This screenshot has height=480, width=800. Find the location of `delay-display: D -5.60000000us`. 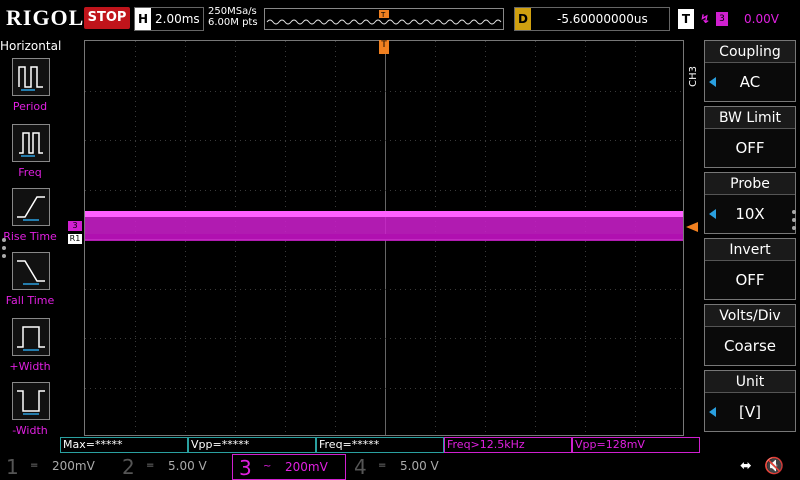

delay-display: D -5.60000000us is located at coordinates (592, 19).